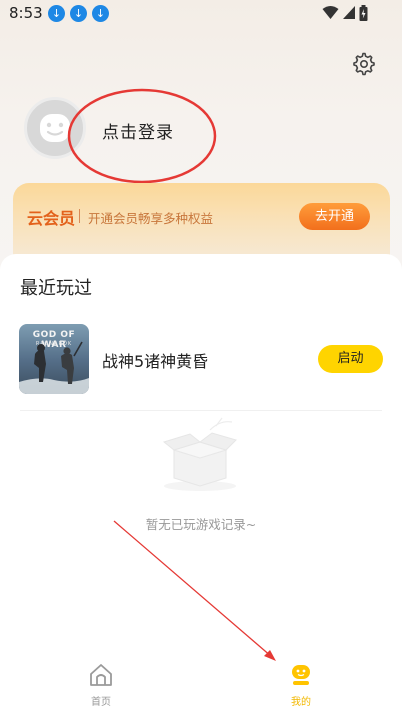  What do you see at coordinates (142, 136) in the screenshot?
I see `annotation-ellipse` at bounding box center [142, 136].